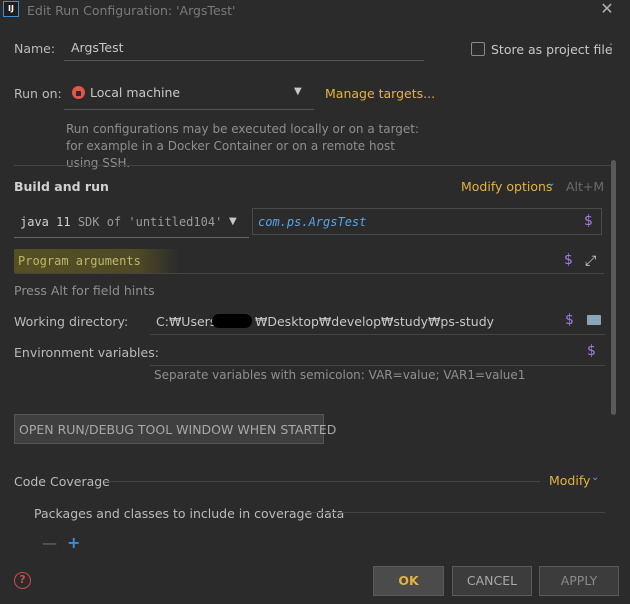  I want to click on folder-icon, so click(594, 320).